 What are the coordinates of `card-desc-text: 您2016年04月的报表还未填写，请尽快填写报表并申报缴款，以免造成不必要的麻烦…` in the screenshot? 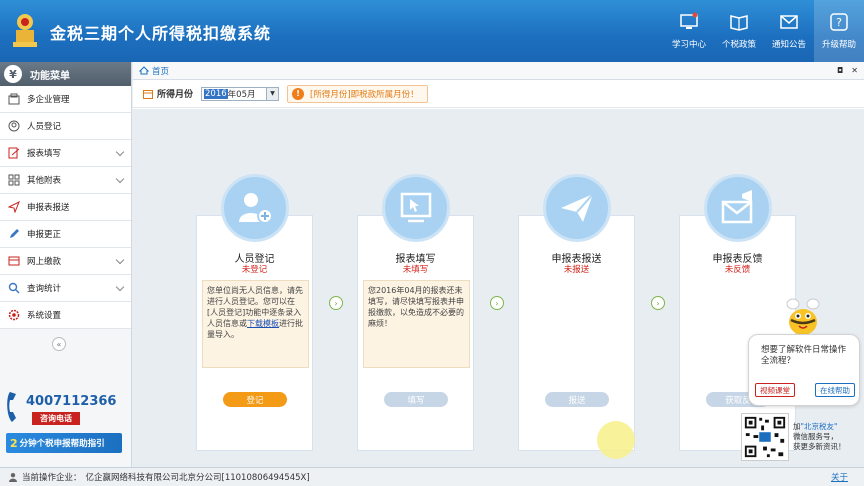 It's located at (416, 307).